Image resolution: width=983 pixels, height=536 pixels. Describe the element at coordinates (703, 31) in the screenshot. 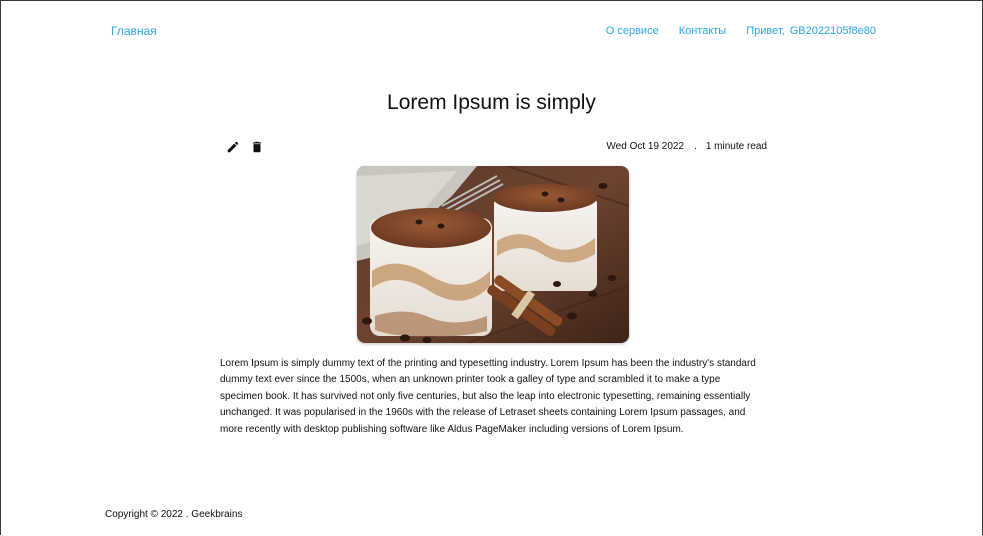

I see `nav-contacts-link: Контакты` at that location.